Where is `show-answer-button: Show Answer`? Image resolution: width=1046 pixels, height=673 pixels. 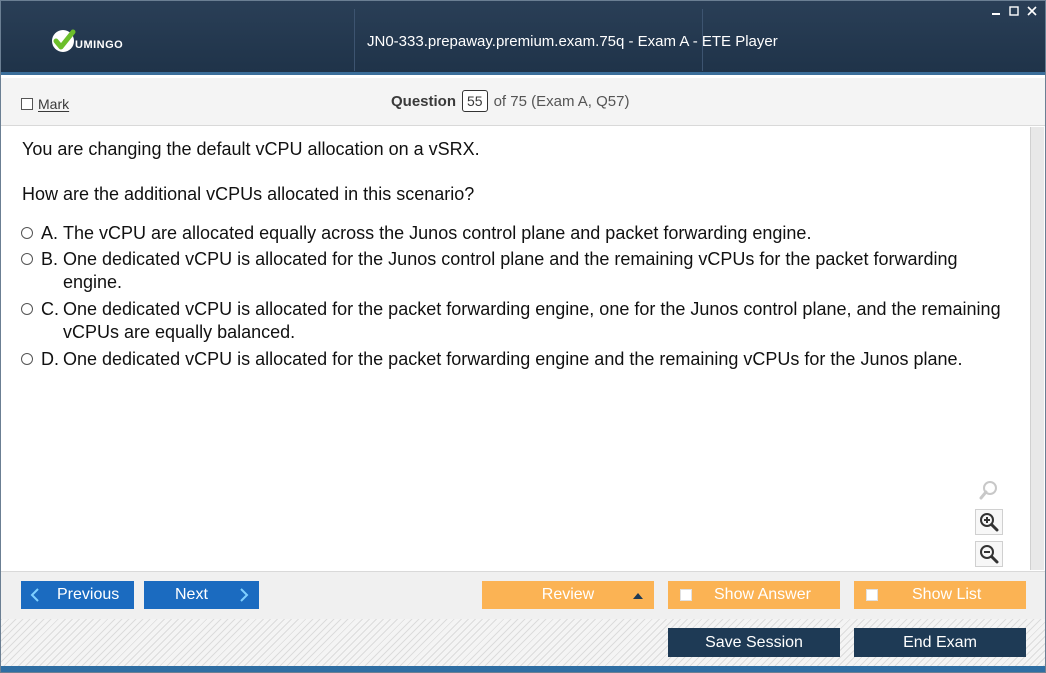
show-answer-button: Show Answer is located at coordinates (754, 595).